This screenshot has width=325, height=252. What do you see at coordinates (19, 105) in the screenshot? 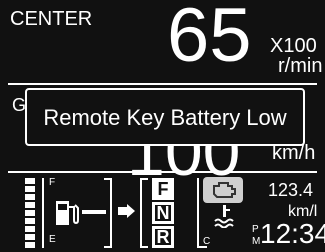
I see `speed-left-char: G` at bounding box center [19, 105].